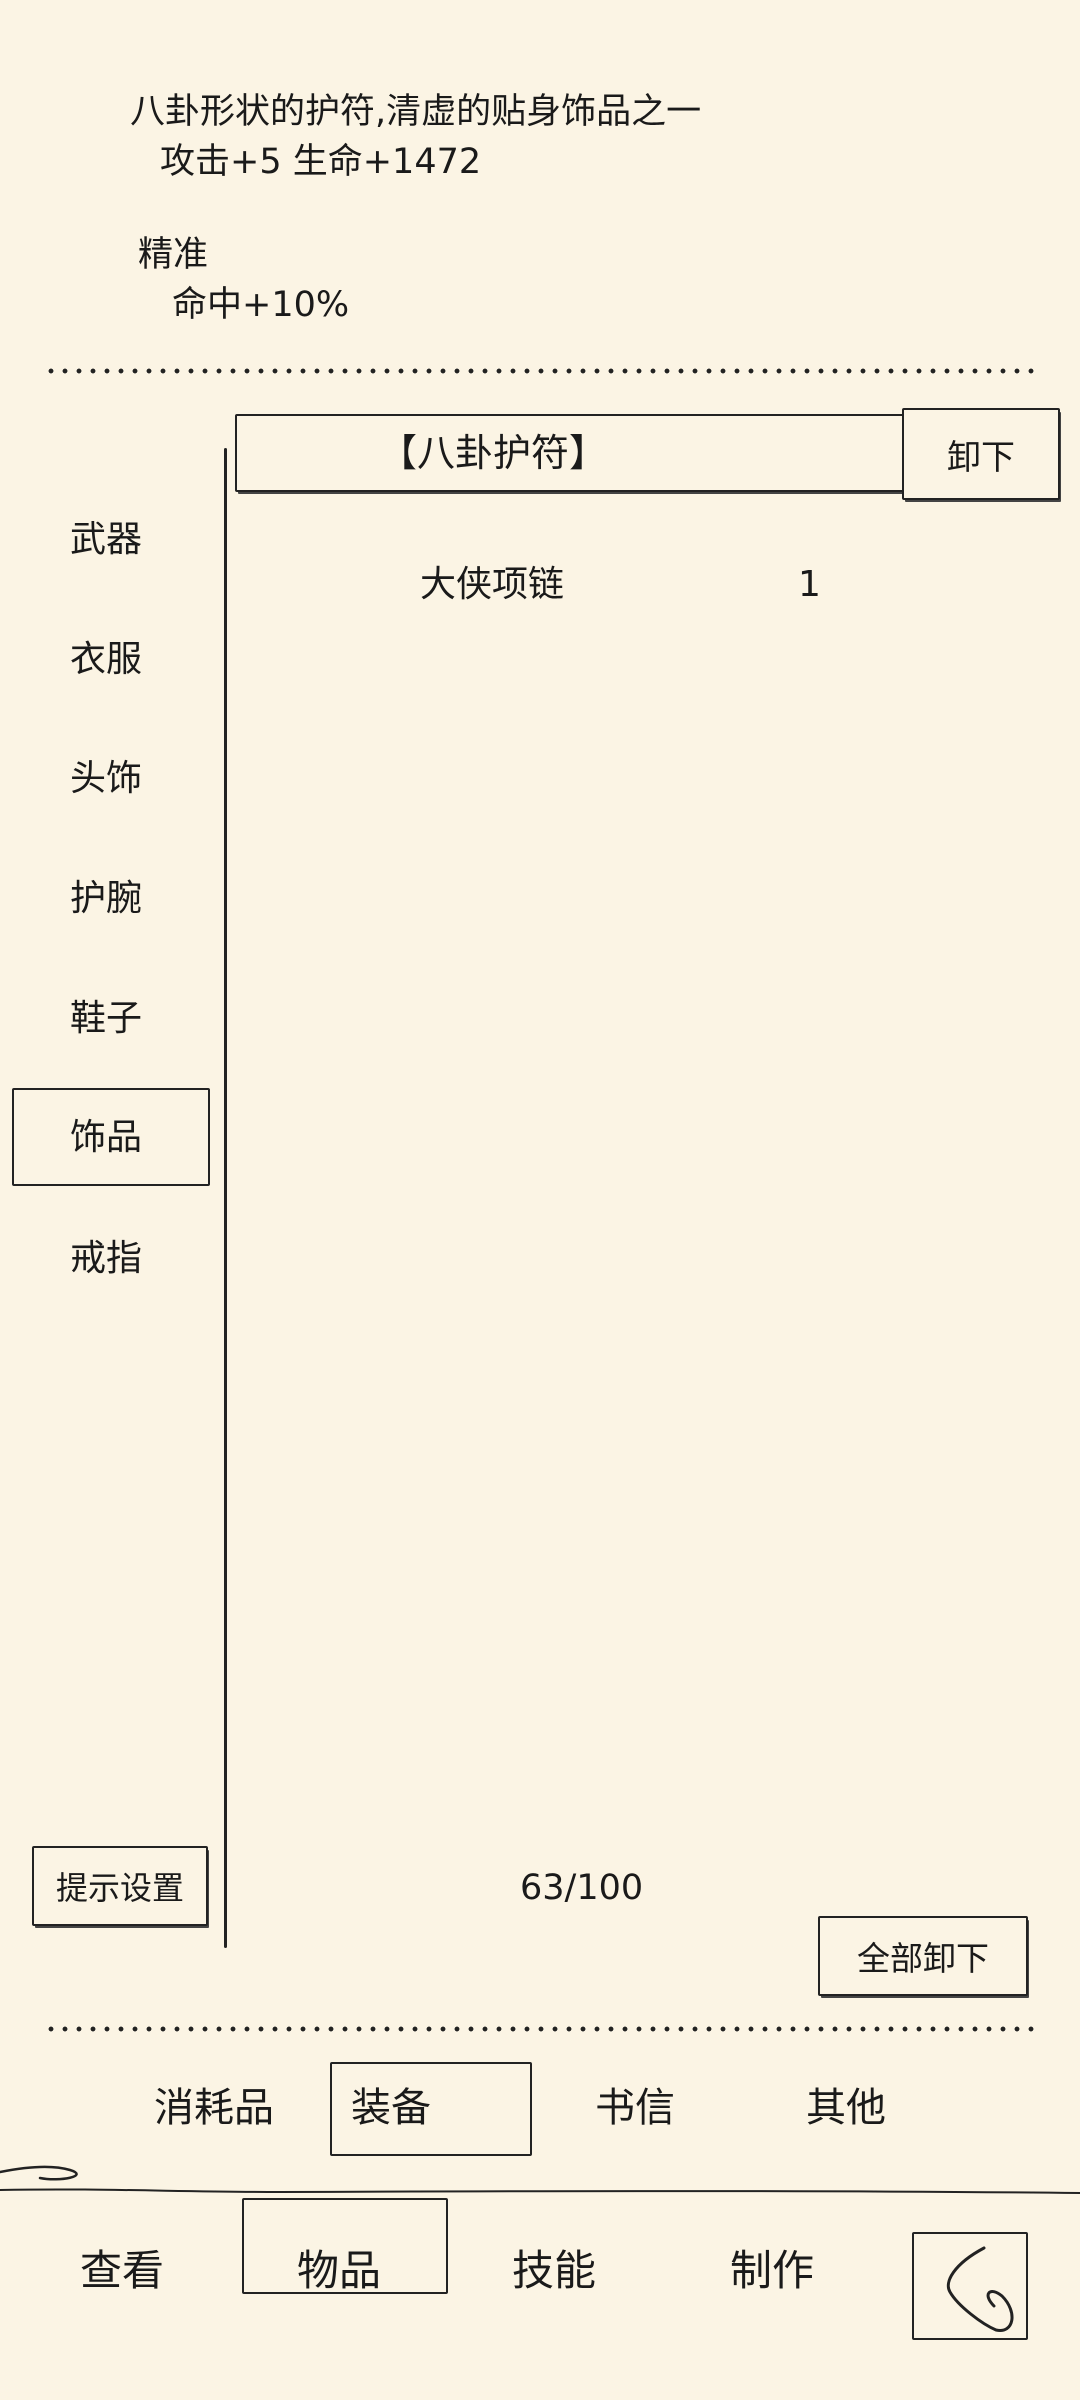 This screenshot has width=1080, height=2400. I want to click on sidebar-item-ring: 戒指, so click(106, 1259).